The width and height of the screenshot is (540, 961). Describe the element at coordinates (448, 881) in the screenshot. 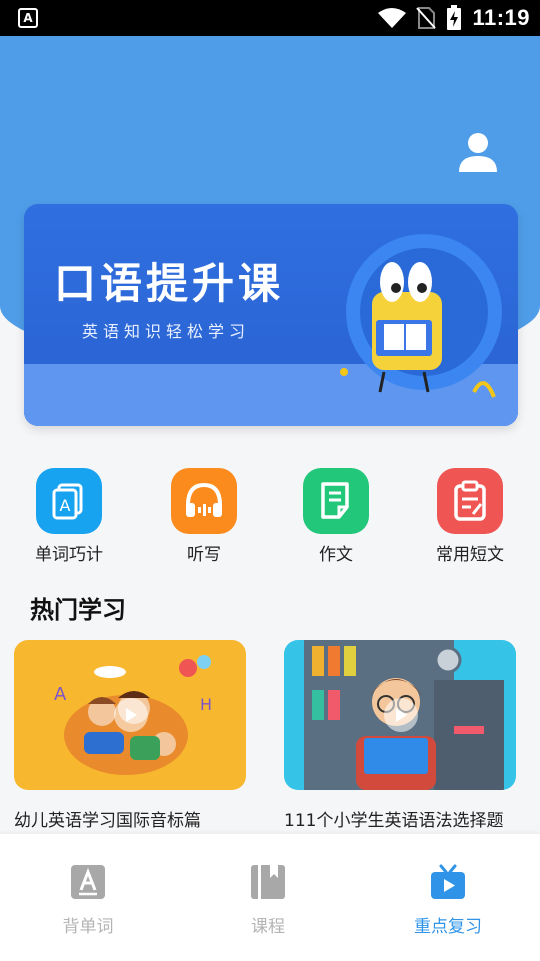

I see `tv-play-icon` at that location.